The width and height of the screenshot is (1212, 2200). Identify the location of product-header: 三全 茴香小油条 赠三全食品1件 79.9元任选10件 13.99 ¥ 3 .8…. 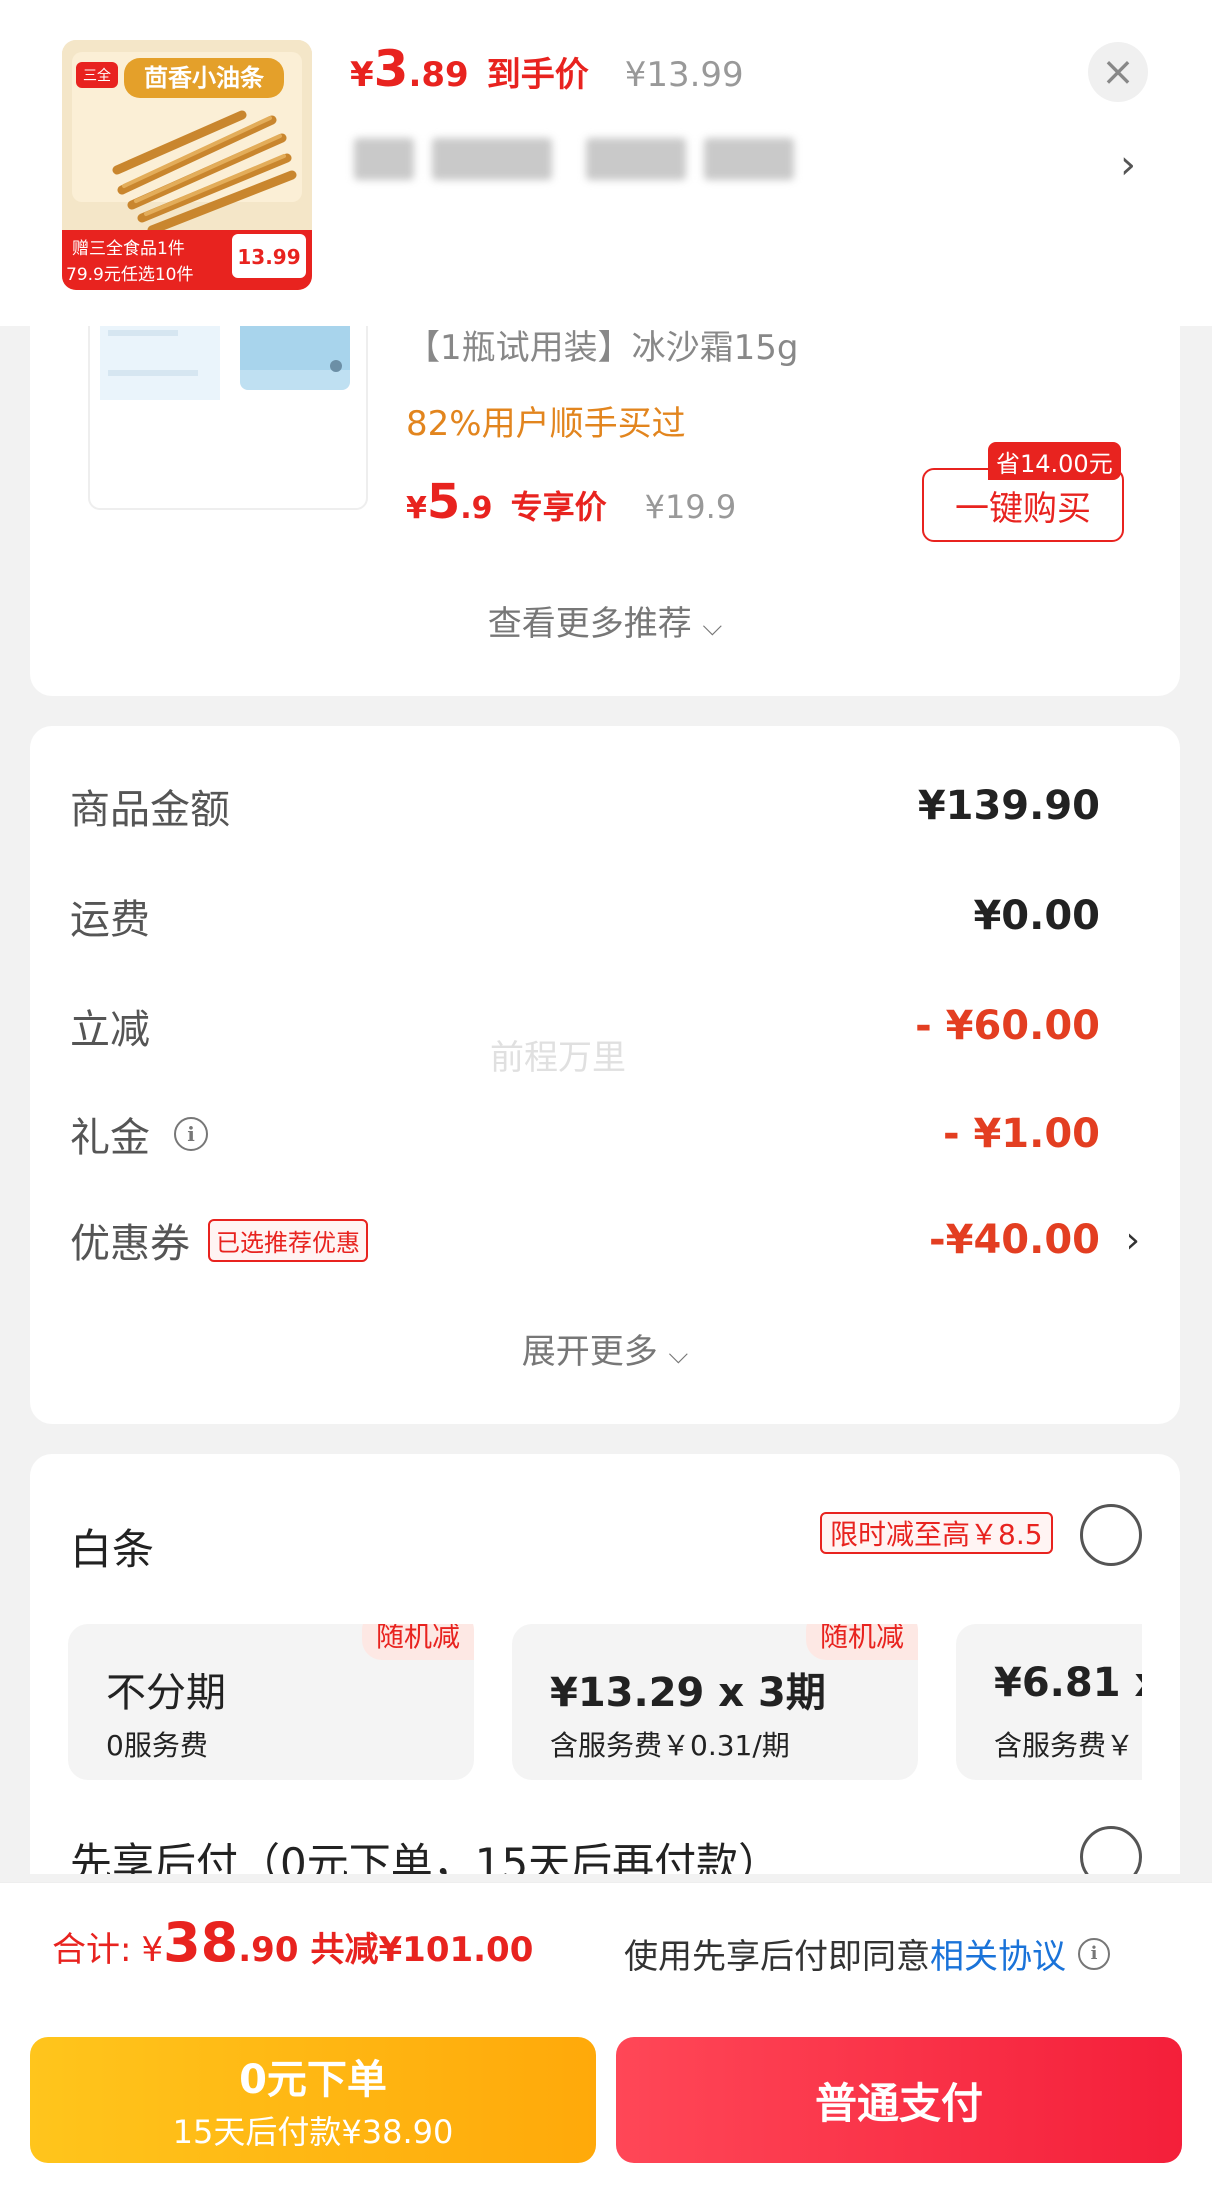
(606, 163).